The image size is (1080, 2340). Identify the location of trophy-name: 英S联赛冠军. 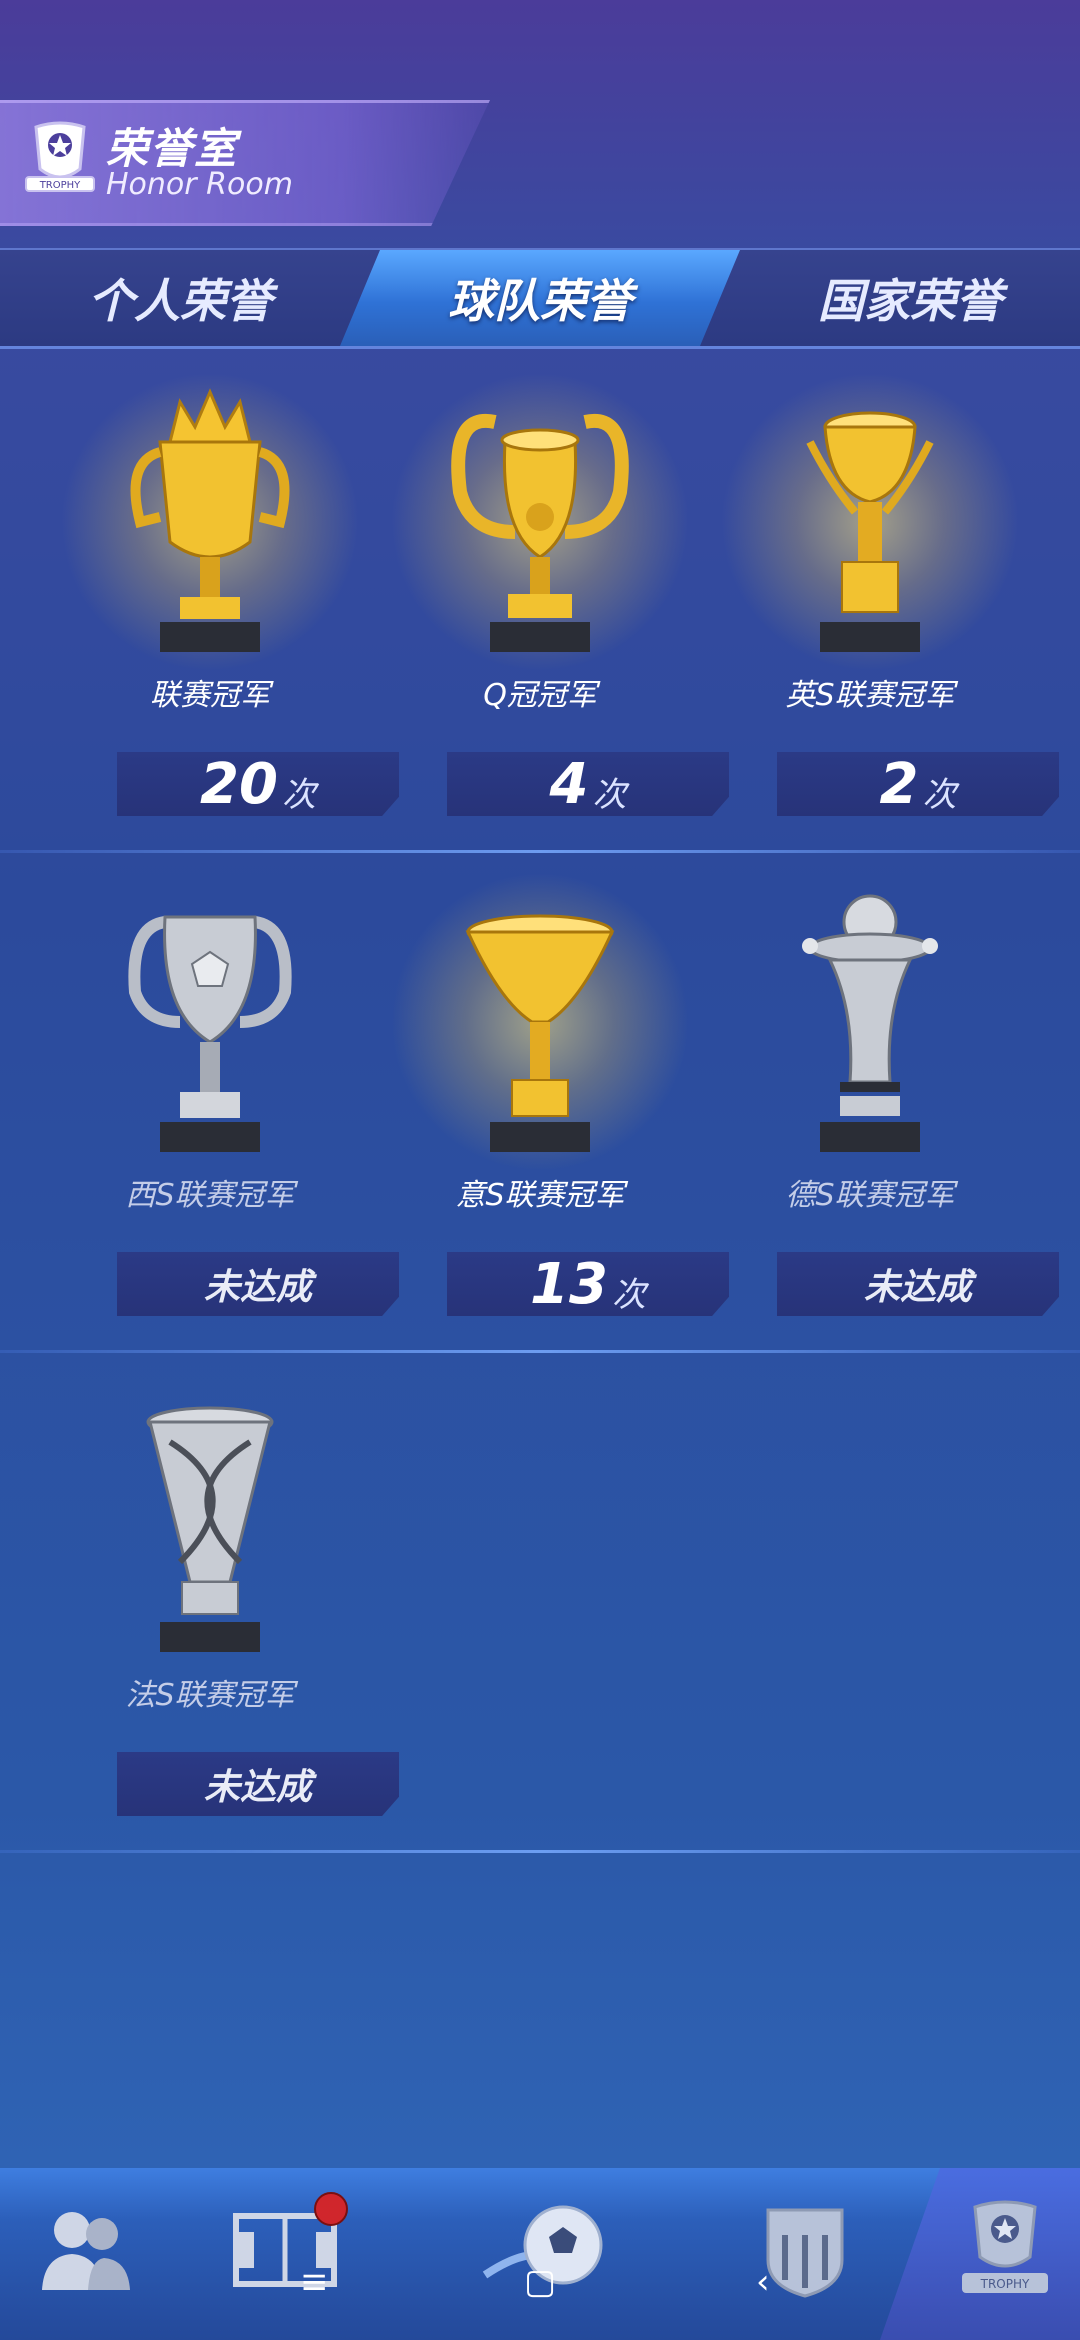
(870, 695).